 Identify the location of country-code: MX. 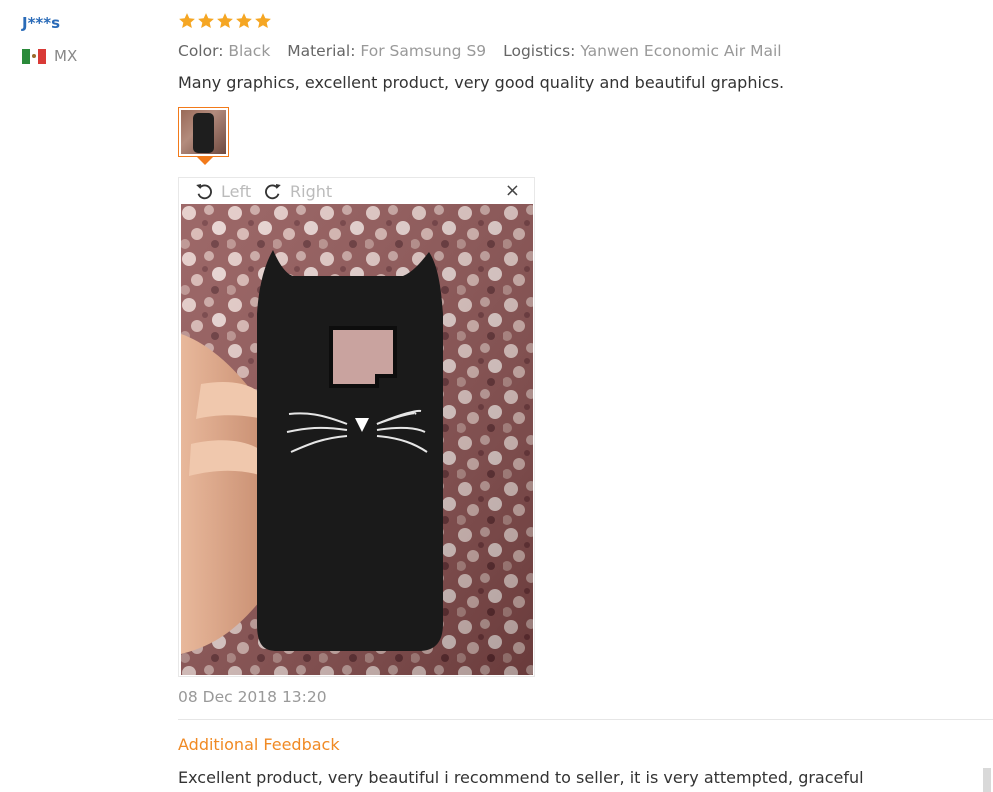
(66, 56).